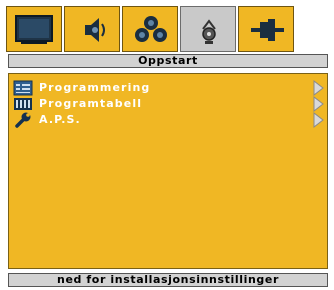 Image resolution: width=334 pixels, height=290 pixels. Describe the element at coordinates (91, 103) in the screenshot. I see `menu-item-label: Programtabell` at that location.